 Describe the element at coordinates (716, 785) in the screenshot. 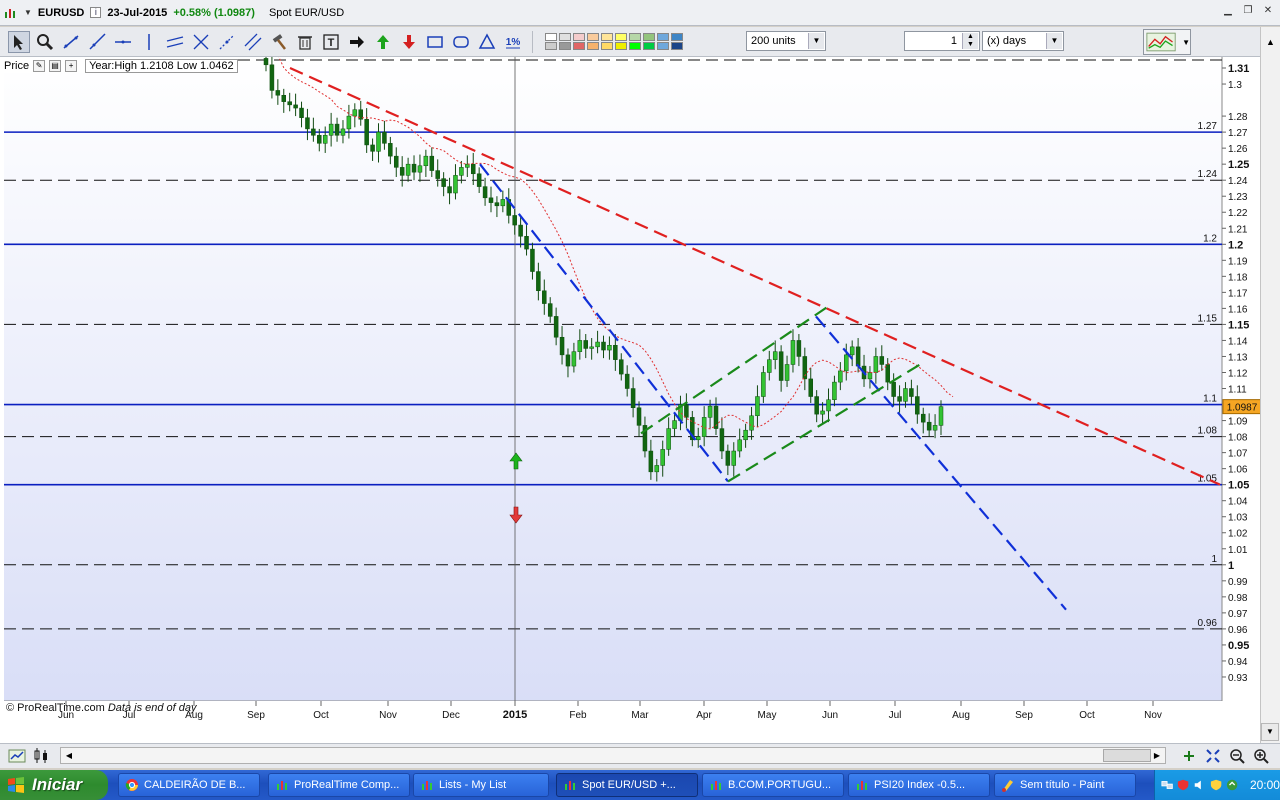

I see `prorealtime-icon` at that location.